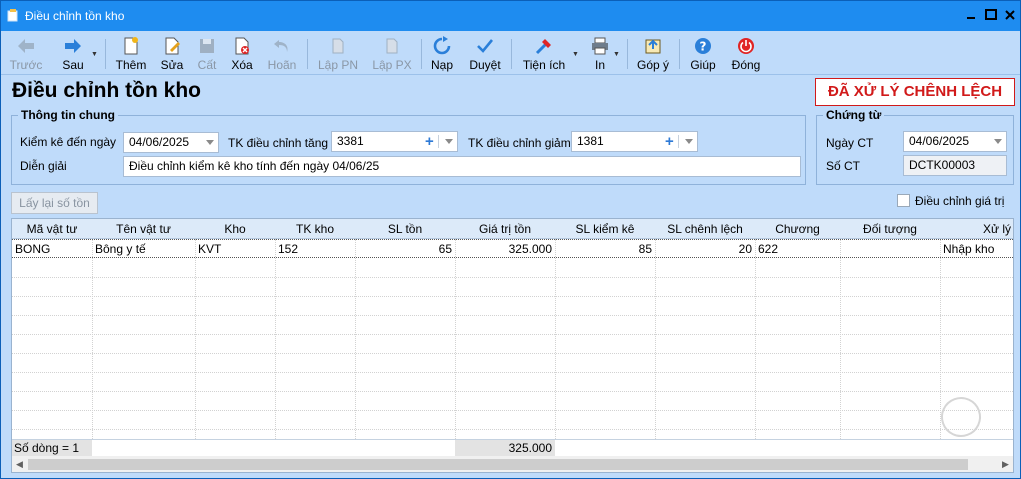 The height and width of the screenshot is (479, 1021). What do you see at coordinates (976, 249) in the screenshot?
I see `cell-action: Nhập kho` at bounding box center [976, 249].